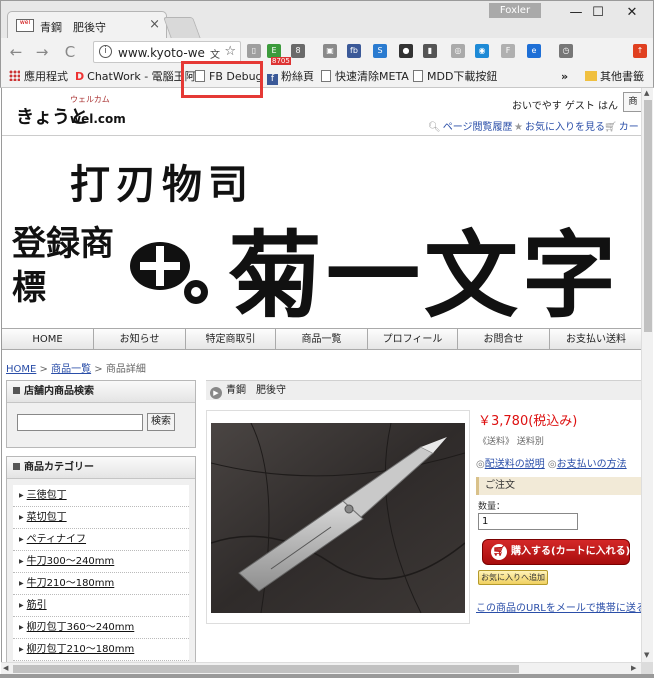  I want to click on address-bar: i www.kyoto-we 文 ☆, so click(167, 52).